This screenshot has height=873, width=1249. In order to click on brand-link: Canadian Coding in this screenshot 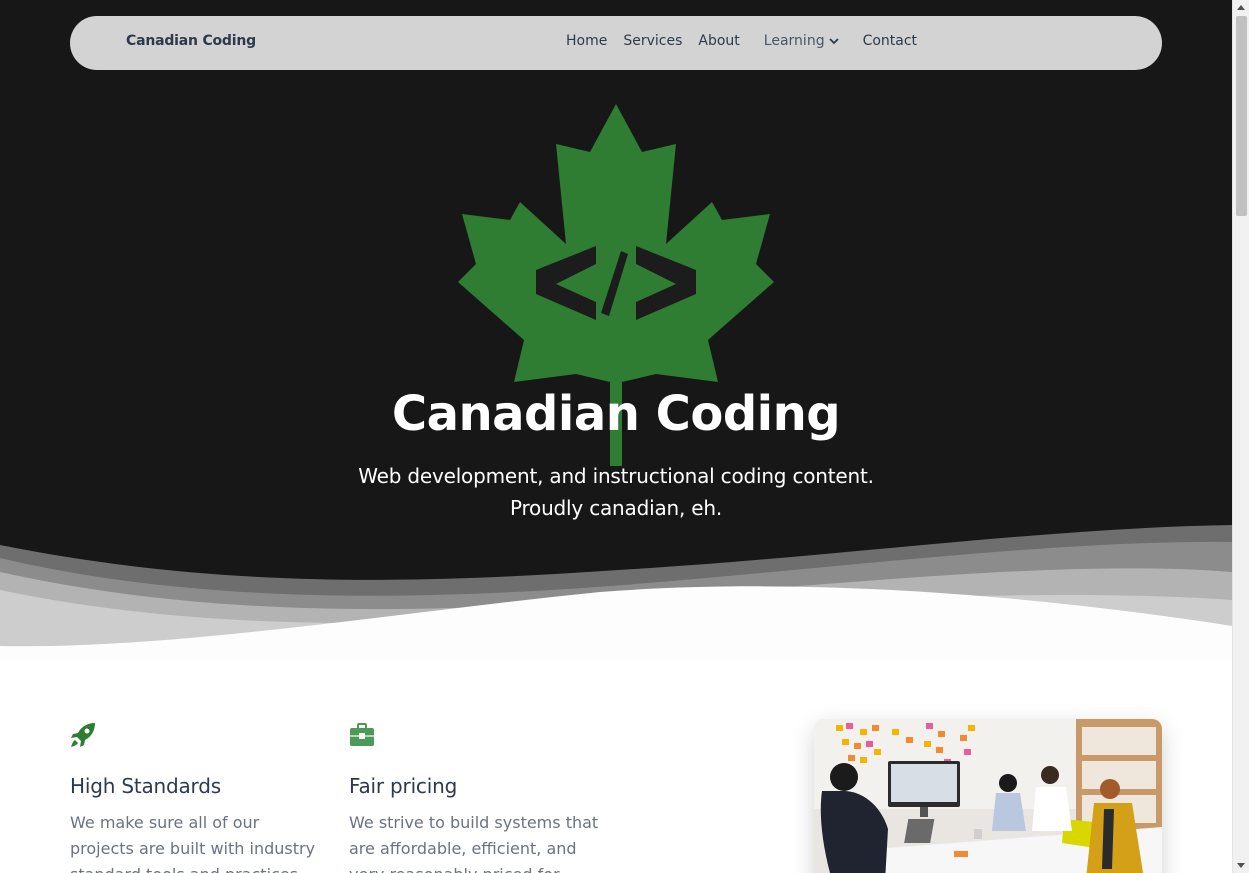, I will do `click(191, 41)`.